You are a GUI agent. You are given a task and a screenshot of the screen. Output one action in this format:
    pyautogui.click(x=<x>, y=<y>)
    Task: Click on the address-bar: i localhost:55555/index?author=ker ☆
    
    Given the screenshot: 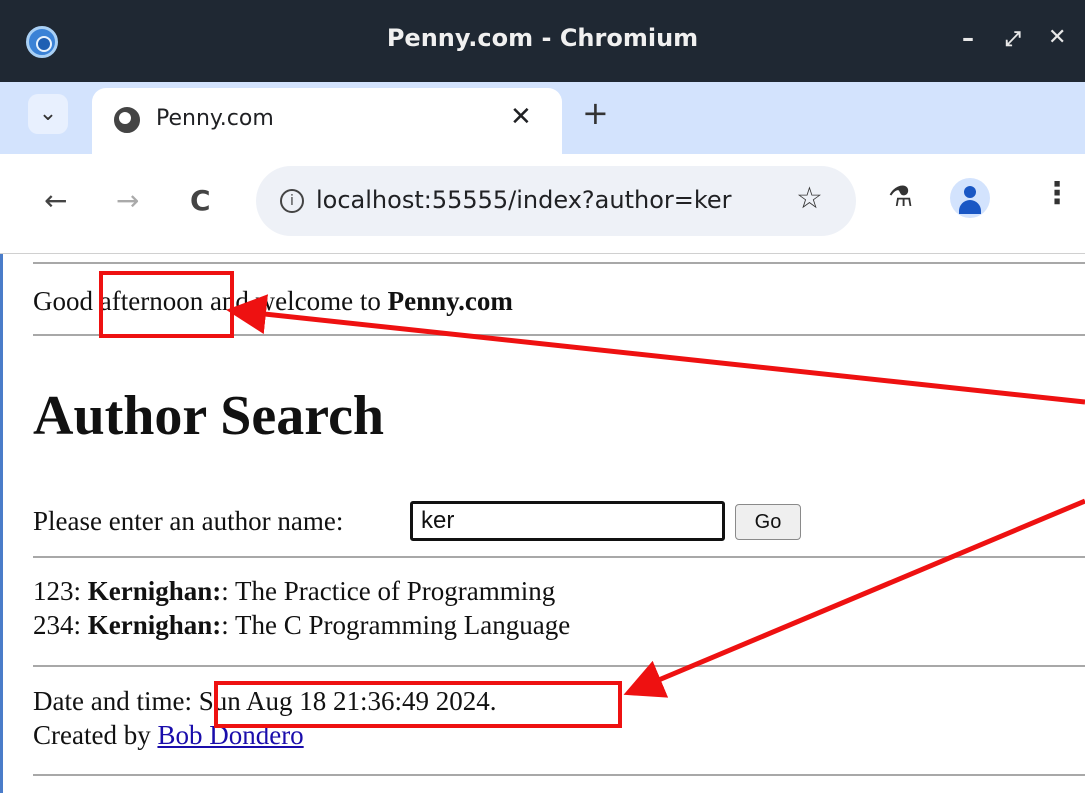 What is the action you would take?
    pyautogui.click(x=556, y=201)
    